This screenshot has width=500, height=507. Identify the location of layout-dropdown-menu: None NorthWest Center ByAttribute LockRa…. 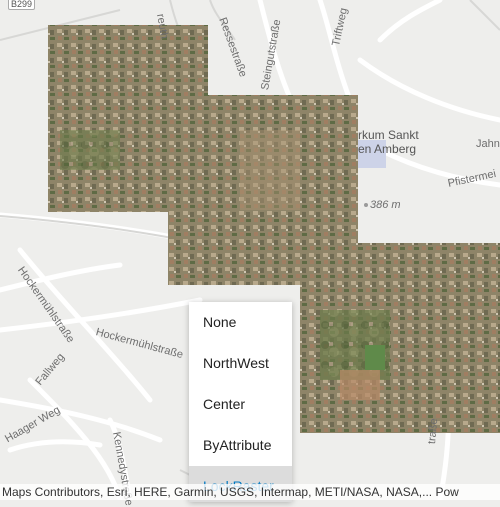
(240, 402).